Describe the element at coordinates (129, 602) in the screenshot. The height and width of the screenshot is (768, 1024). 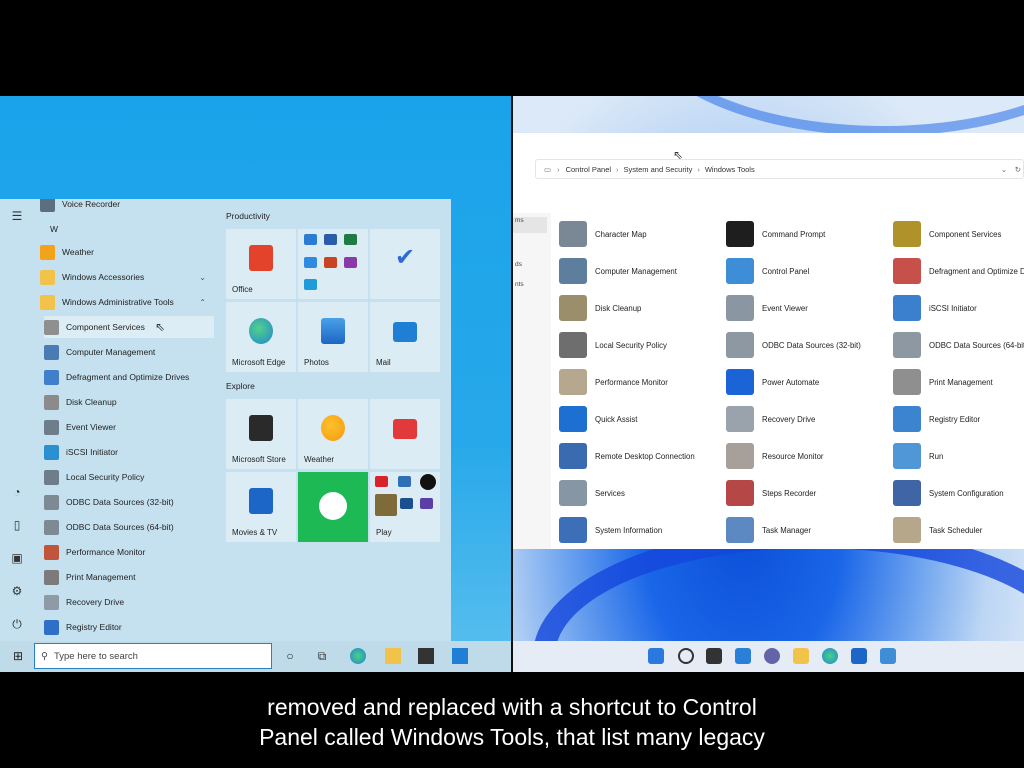
I see `app-admin-tool: Recovery Drive` at that location.